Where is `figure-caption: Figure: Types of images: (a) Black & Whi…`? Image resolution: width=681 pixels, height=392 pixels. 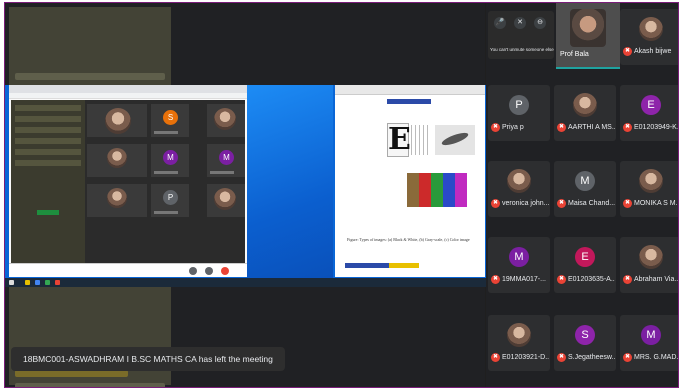 figure-caption: Figure: Types of images: (a) Black & Whi… is located at coordinates (408, 239).